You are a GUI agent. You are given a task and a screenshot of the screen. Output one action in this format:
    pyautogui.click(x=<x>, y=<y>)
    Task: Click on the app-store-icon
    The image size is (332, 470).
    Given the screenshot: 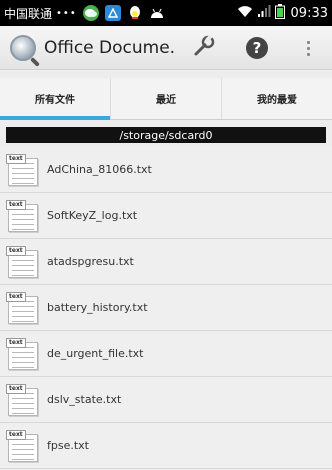 What is the action you would take?
    pyautogui.click(x=112, y=13)
    